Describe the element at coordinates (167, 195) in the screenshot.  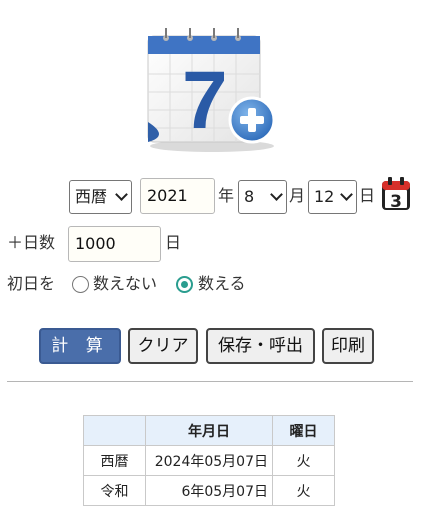
I see `year-input-value: 2021` at that location.